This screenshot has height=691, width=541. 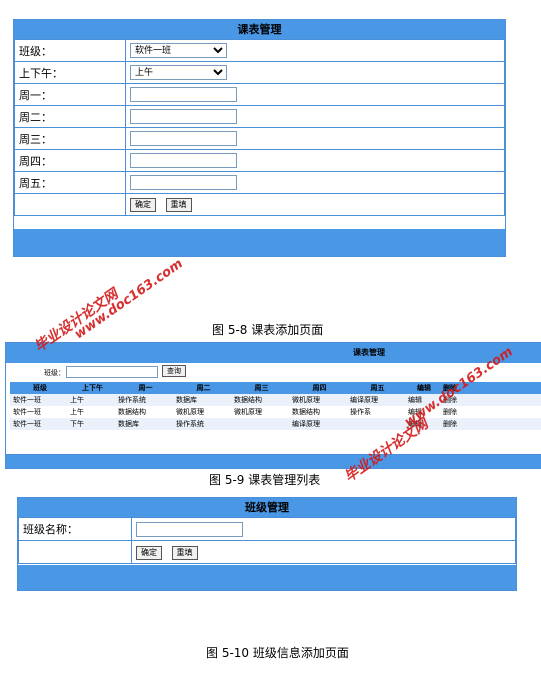 I want to click on table-row: 软件一班 下午 数据库 操作系统 编译原理 编辑 删除, so click(x=275, y=424).